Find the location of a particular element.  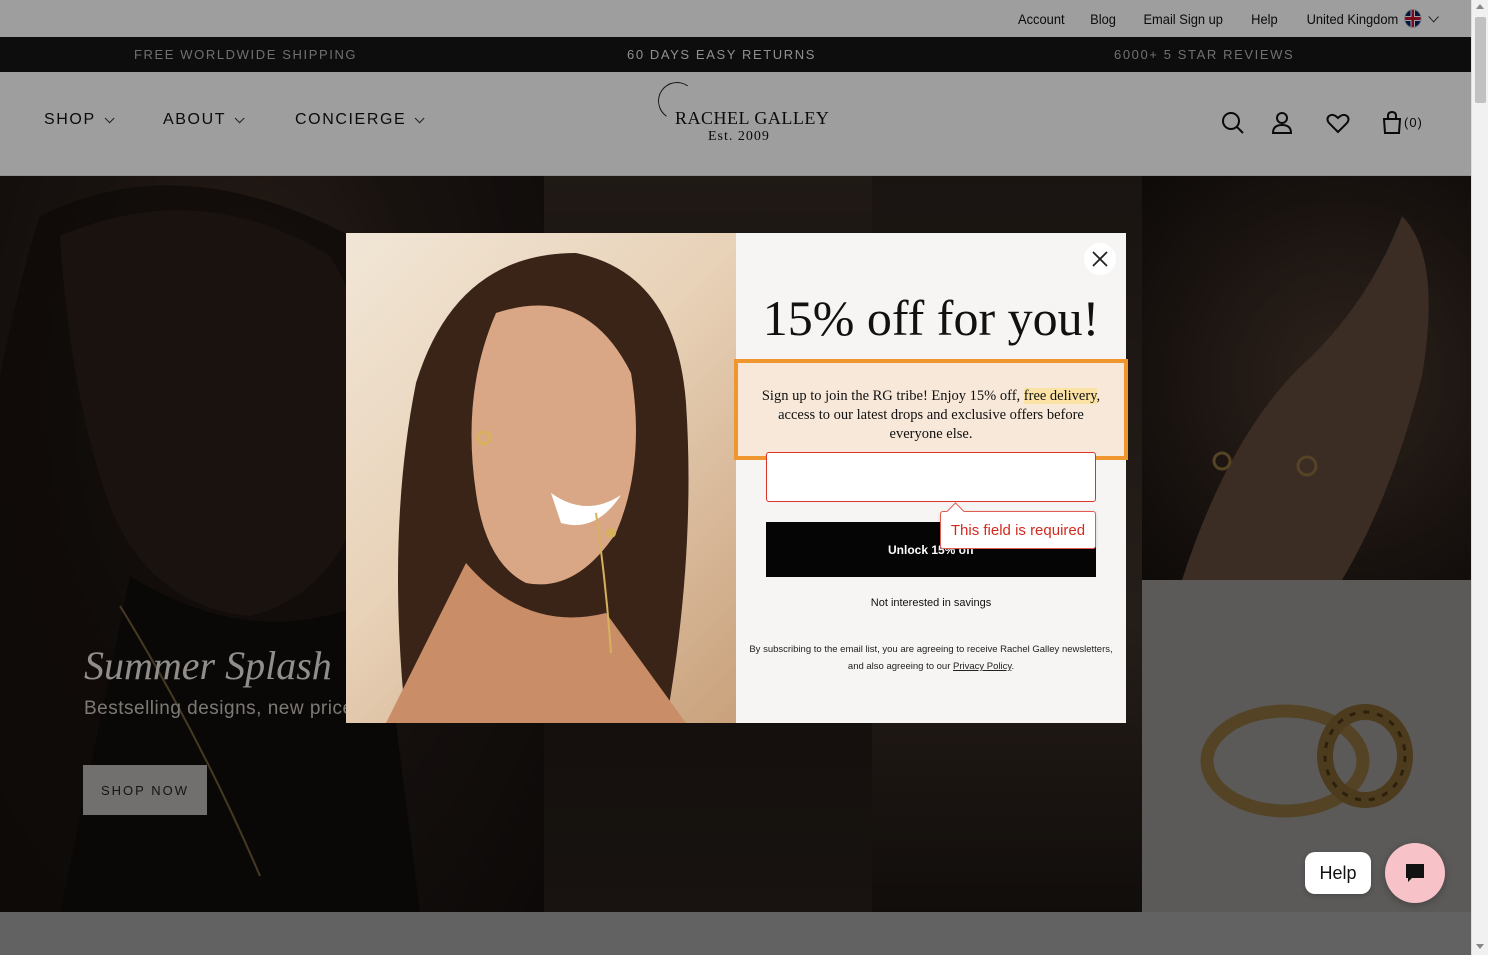

email-field is located at coordinates (931, 477).